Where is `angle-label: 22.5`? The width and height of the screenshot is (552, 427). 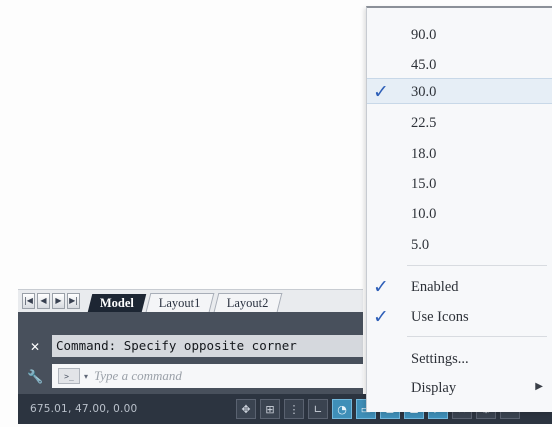 angle-label: 22.5 is located at coordinates (424, 123).